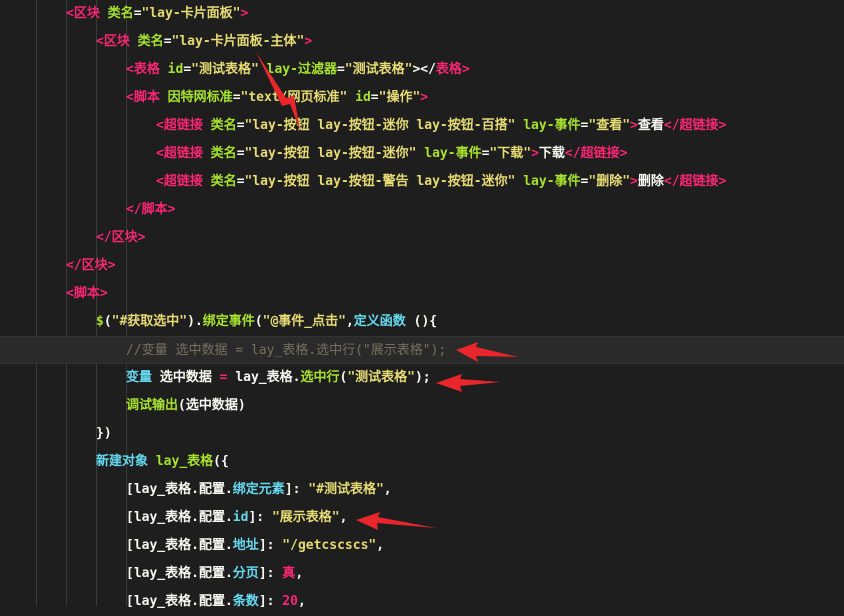 This screenshot has height=616, width=844. Describe the element at coordinates (422, 406) in the screenshot. I see `code-line: 调试输出(选中数据)` at that location.